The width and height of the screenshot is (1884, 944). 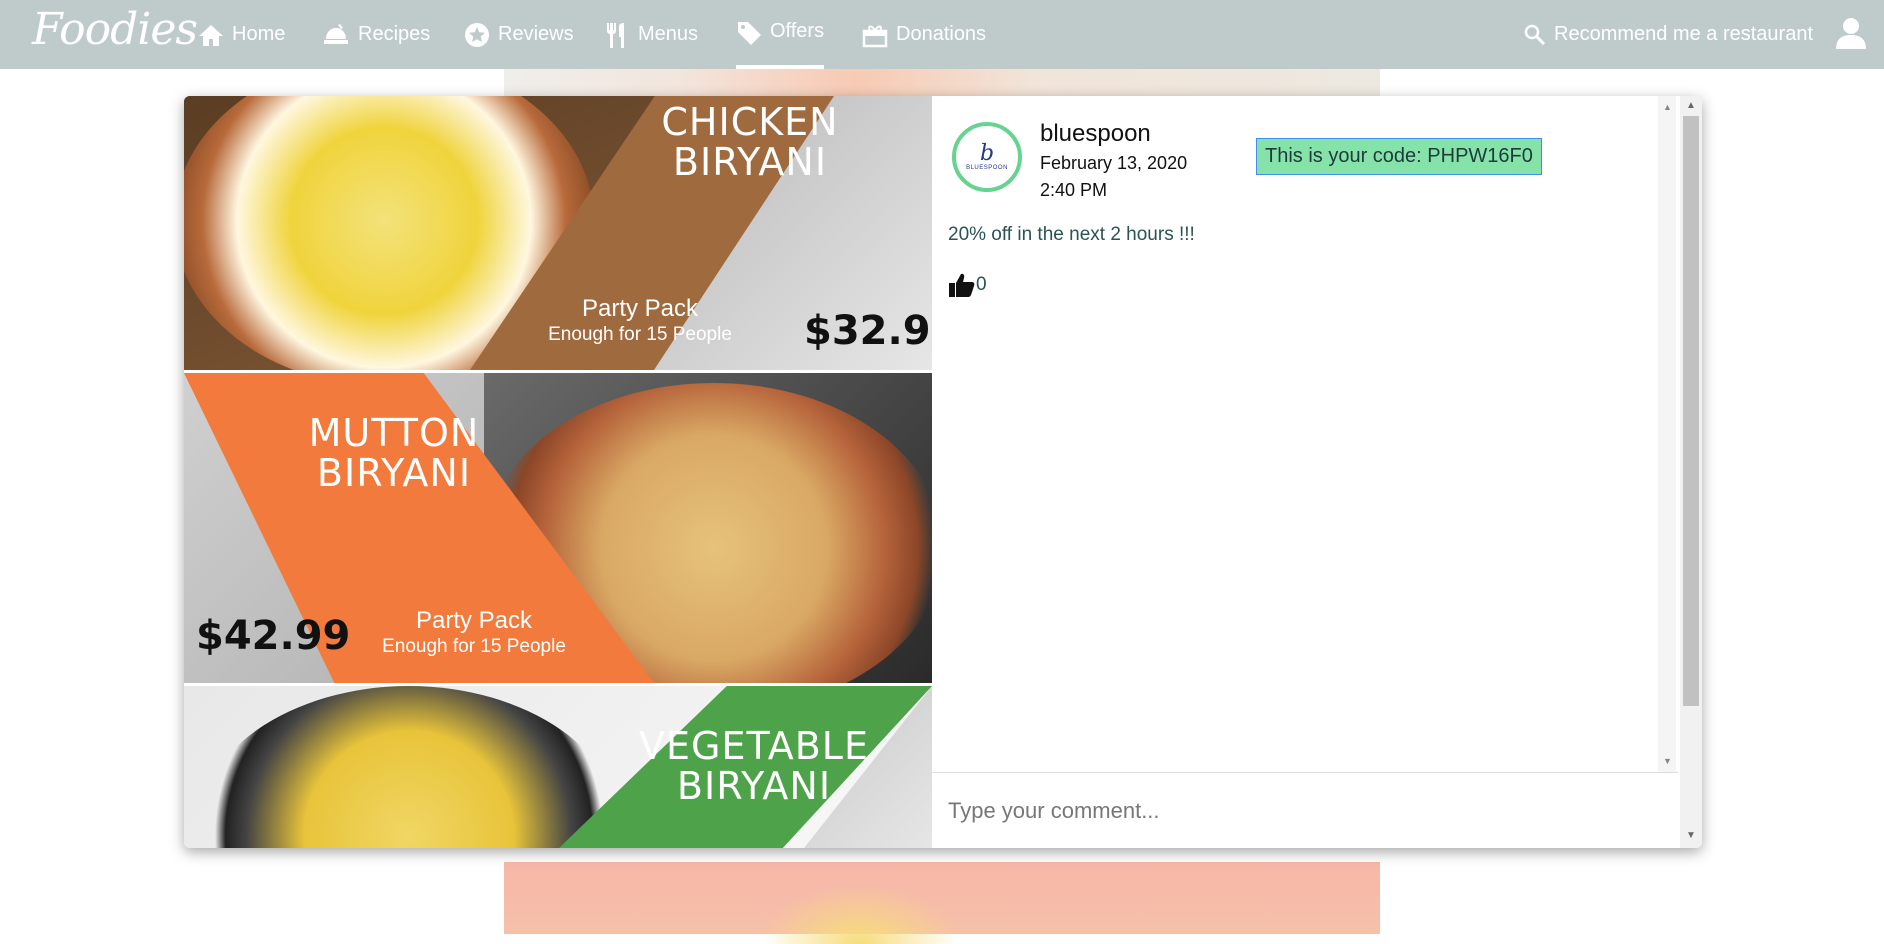 What do you see at coordinates (754, 766) in the screenshot?
I see `vegetable-title: VEGETABLE BIRYANI` at bounding box center [754, 766].